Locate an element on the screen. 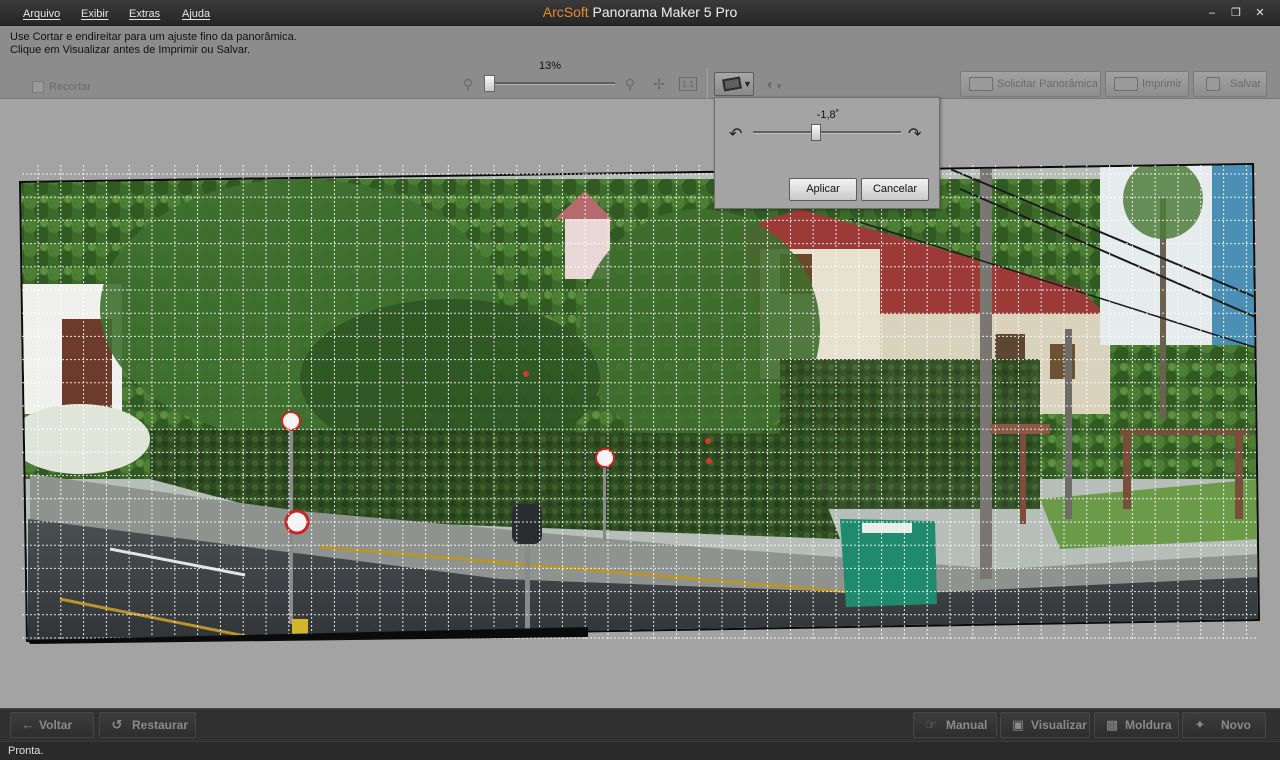 This screenshot has width=1280, height=760. rotate-right-icon: ↷ is located at coordinates (914, 134).